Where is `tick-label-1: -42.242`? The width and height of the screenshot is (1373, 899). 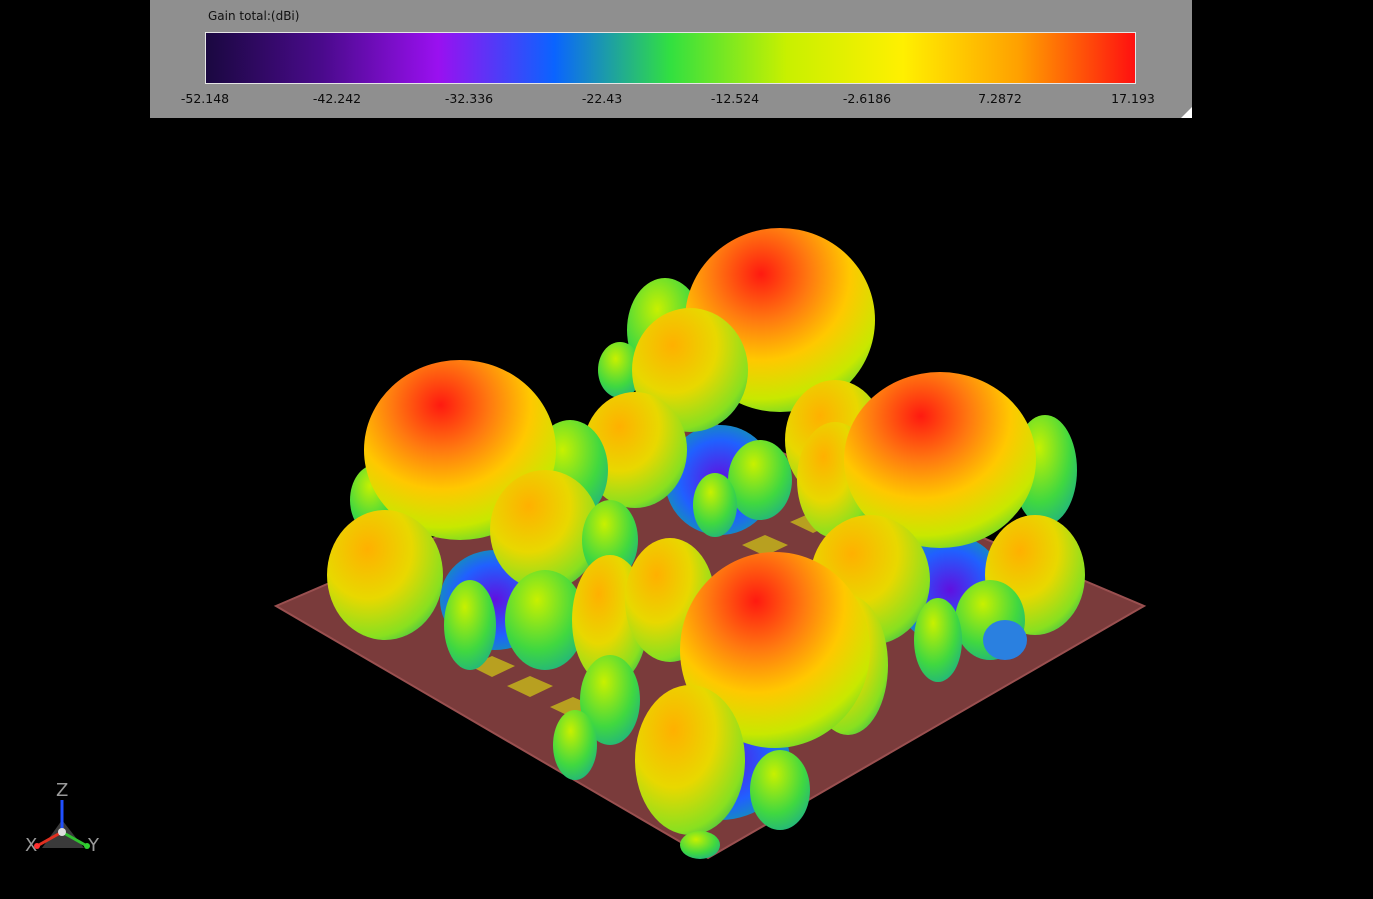
tick-label-1: -42.242 is located at coordinates (337, 98).